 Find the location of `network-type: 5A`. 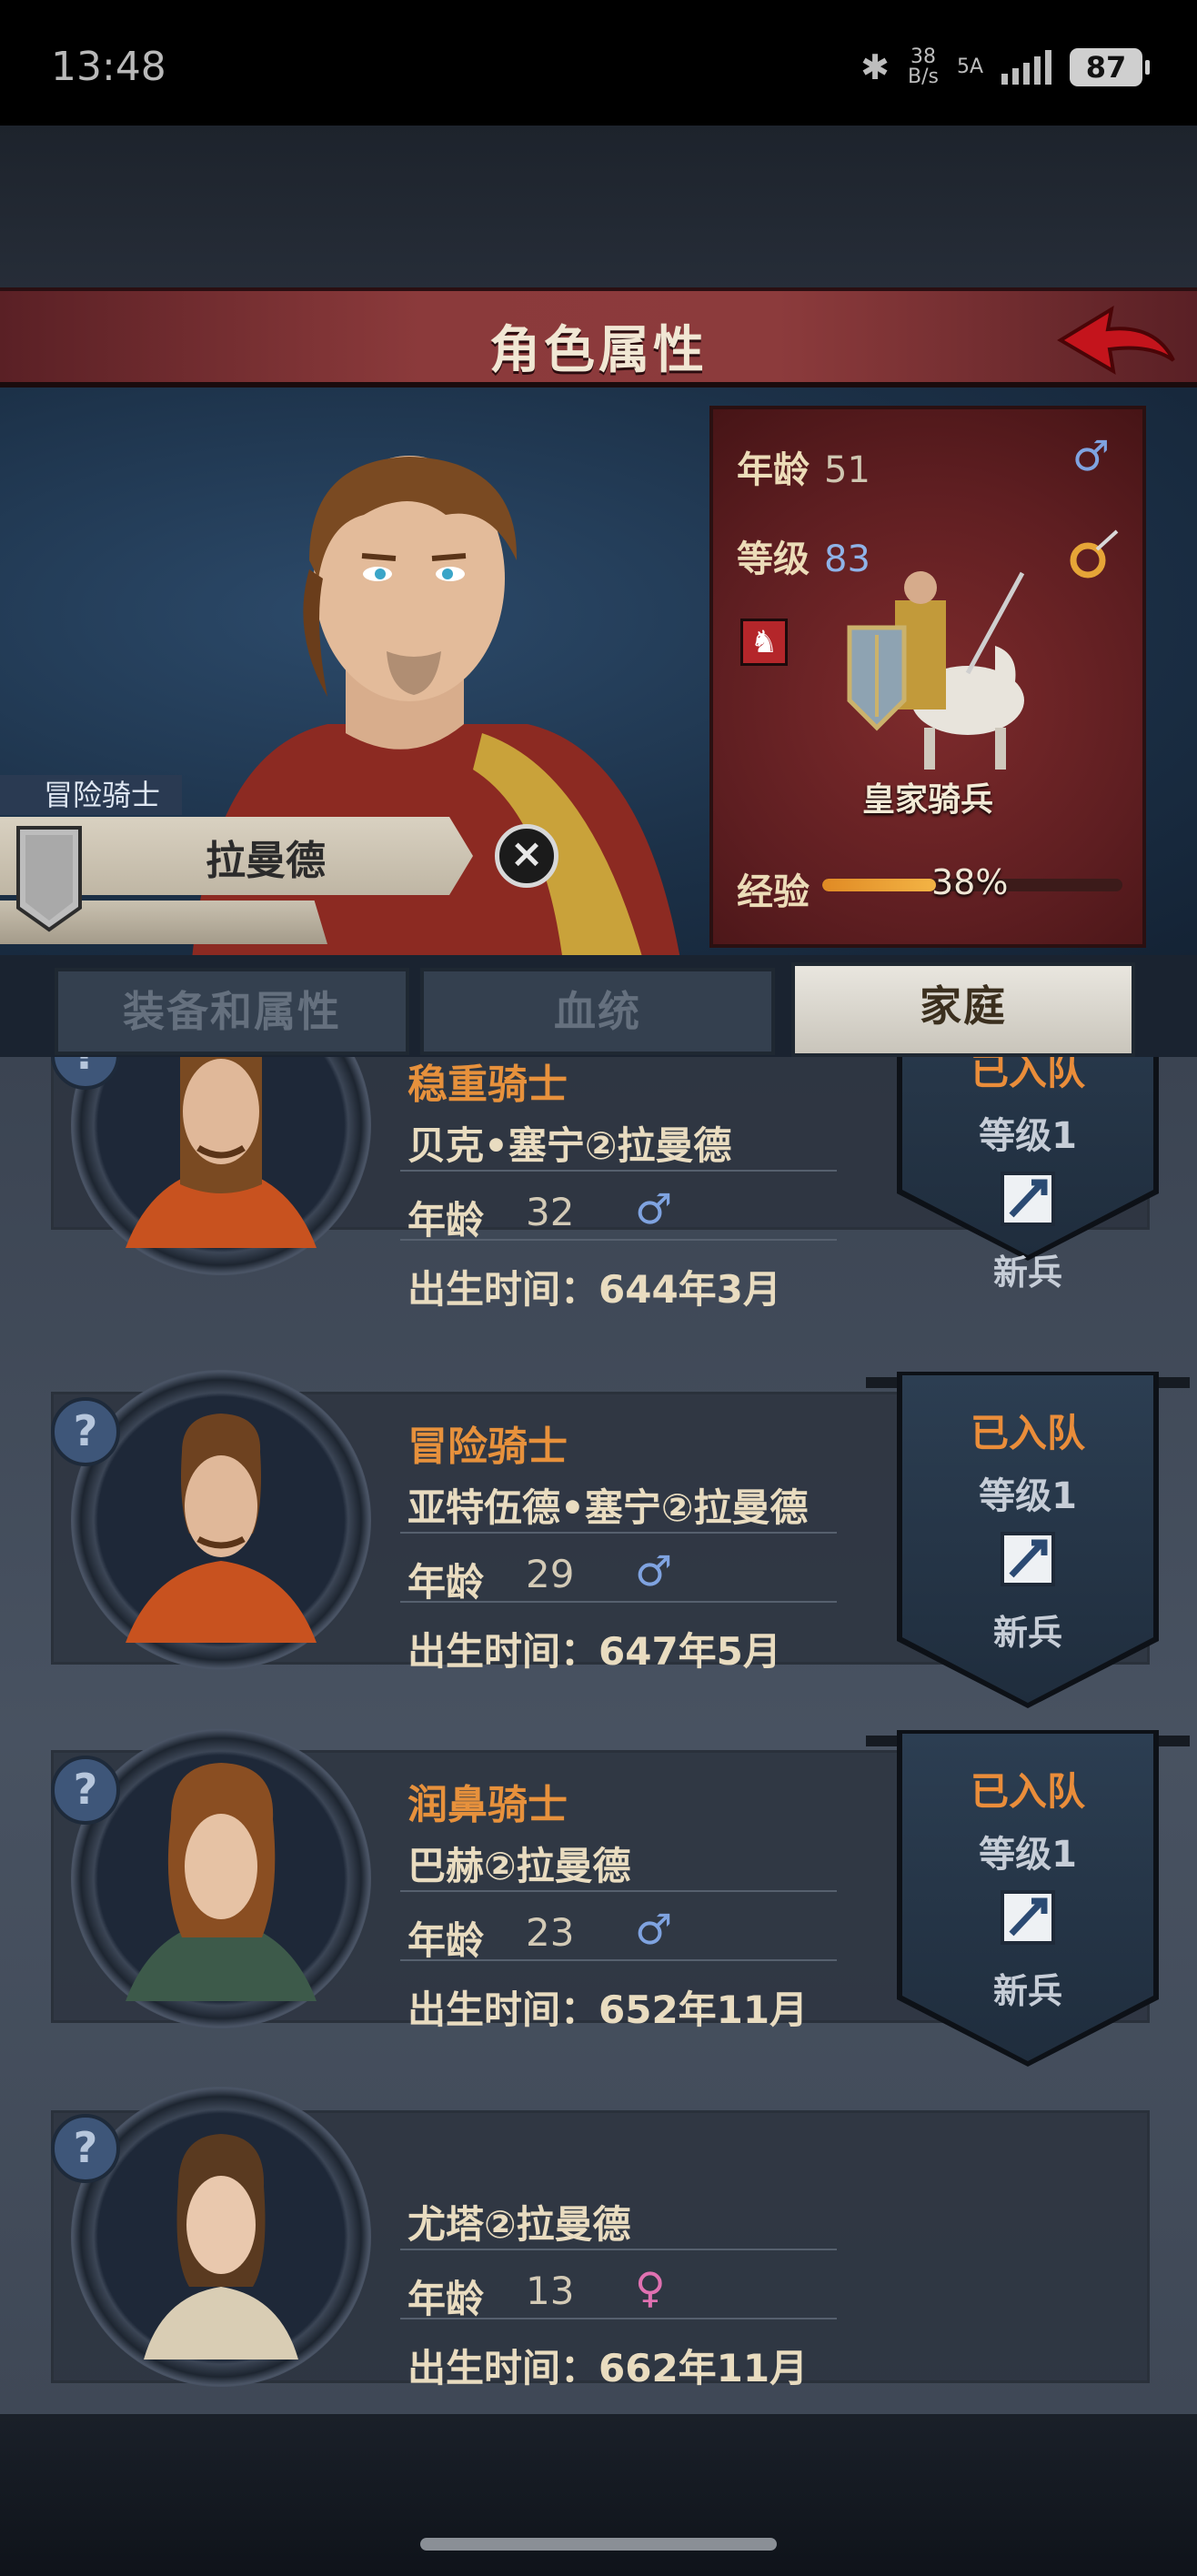

network-type: 5A is located at coordinates (969, 66).